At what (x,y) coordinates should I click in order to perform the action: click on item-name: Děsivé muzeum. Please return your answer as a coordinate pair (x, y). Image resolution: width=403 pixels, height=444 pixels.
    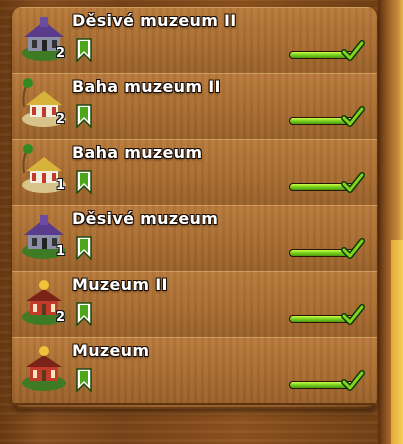
    Looking at the image, I should click on (145, 218).